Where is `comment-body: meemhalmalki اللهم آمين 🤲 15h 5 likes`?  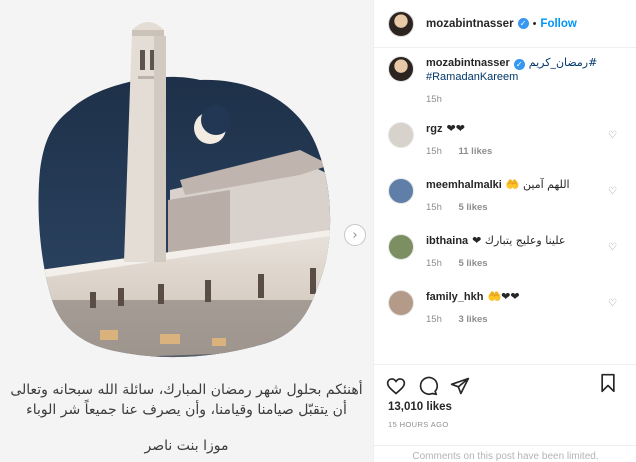
comment-body: meemhalmalki اللهم آمين 🤲 15h 5 likes is located at coordinates (521, 206).